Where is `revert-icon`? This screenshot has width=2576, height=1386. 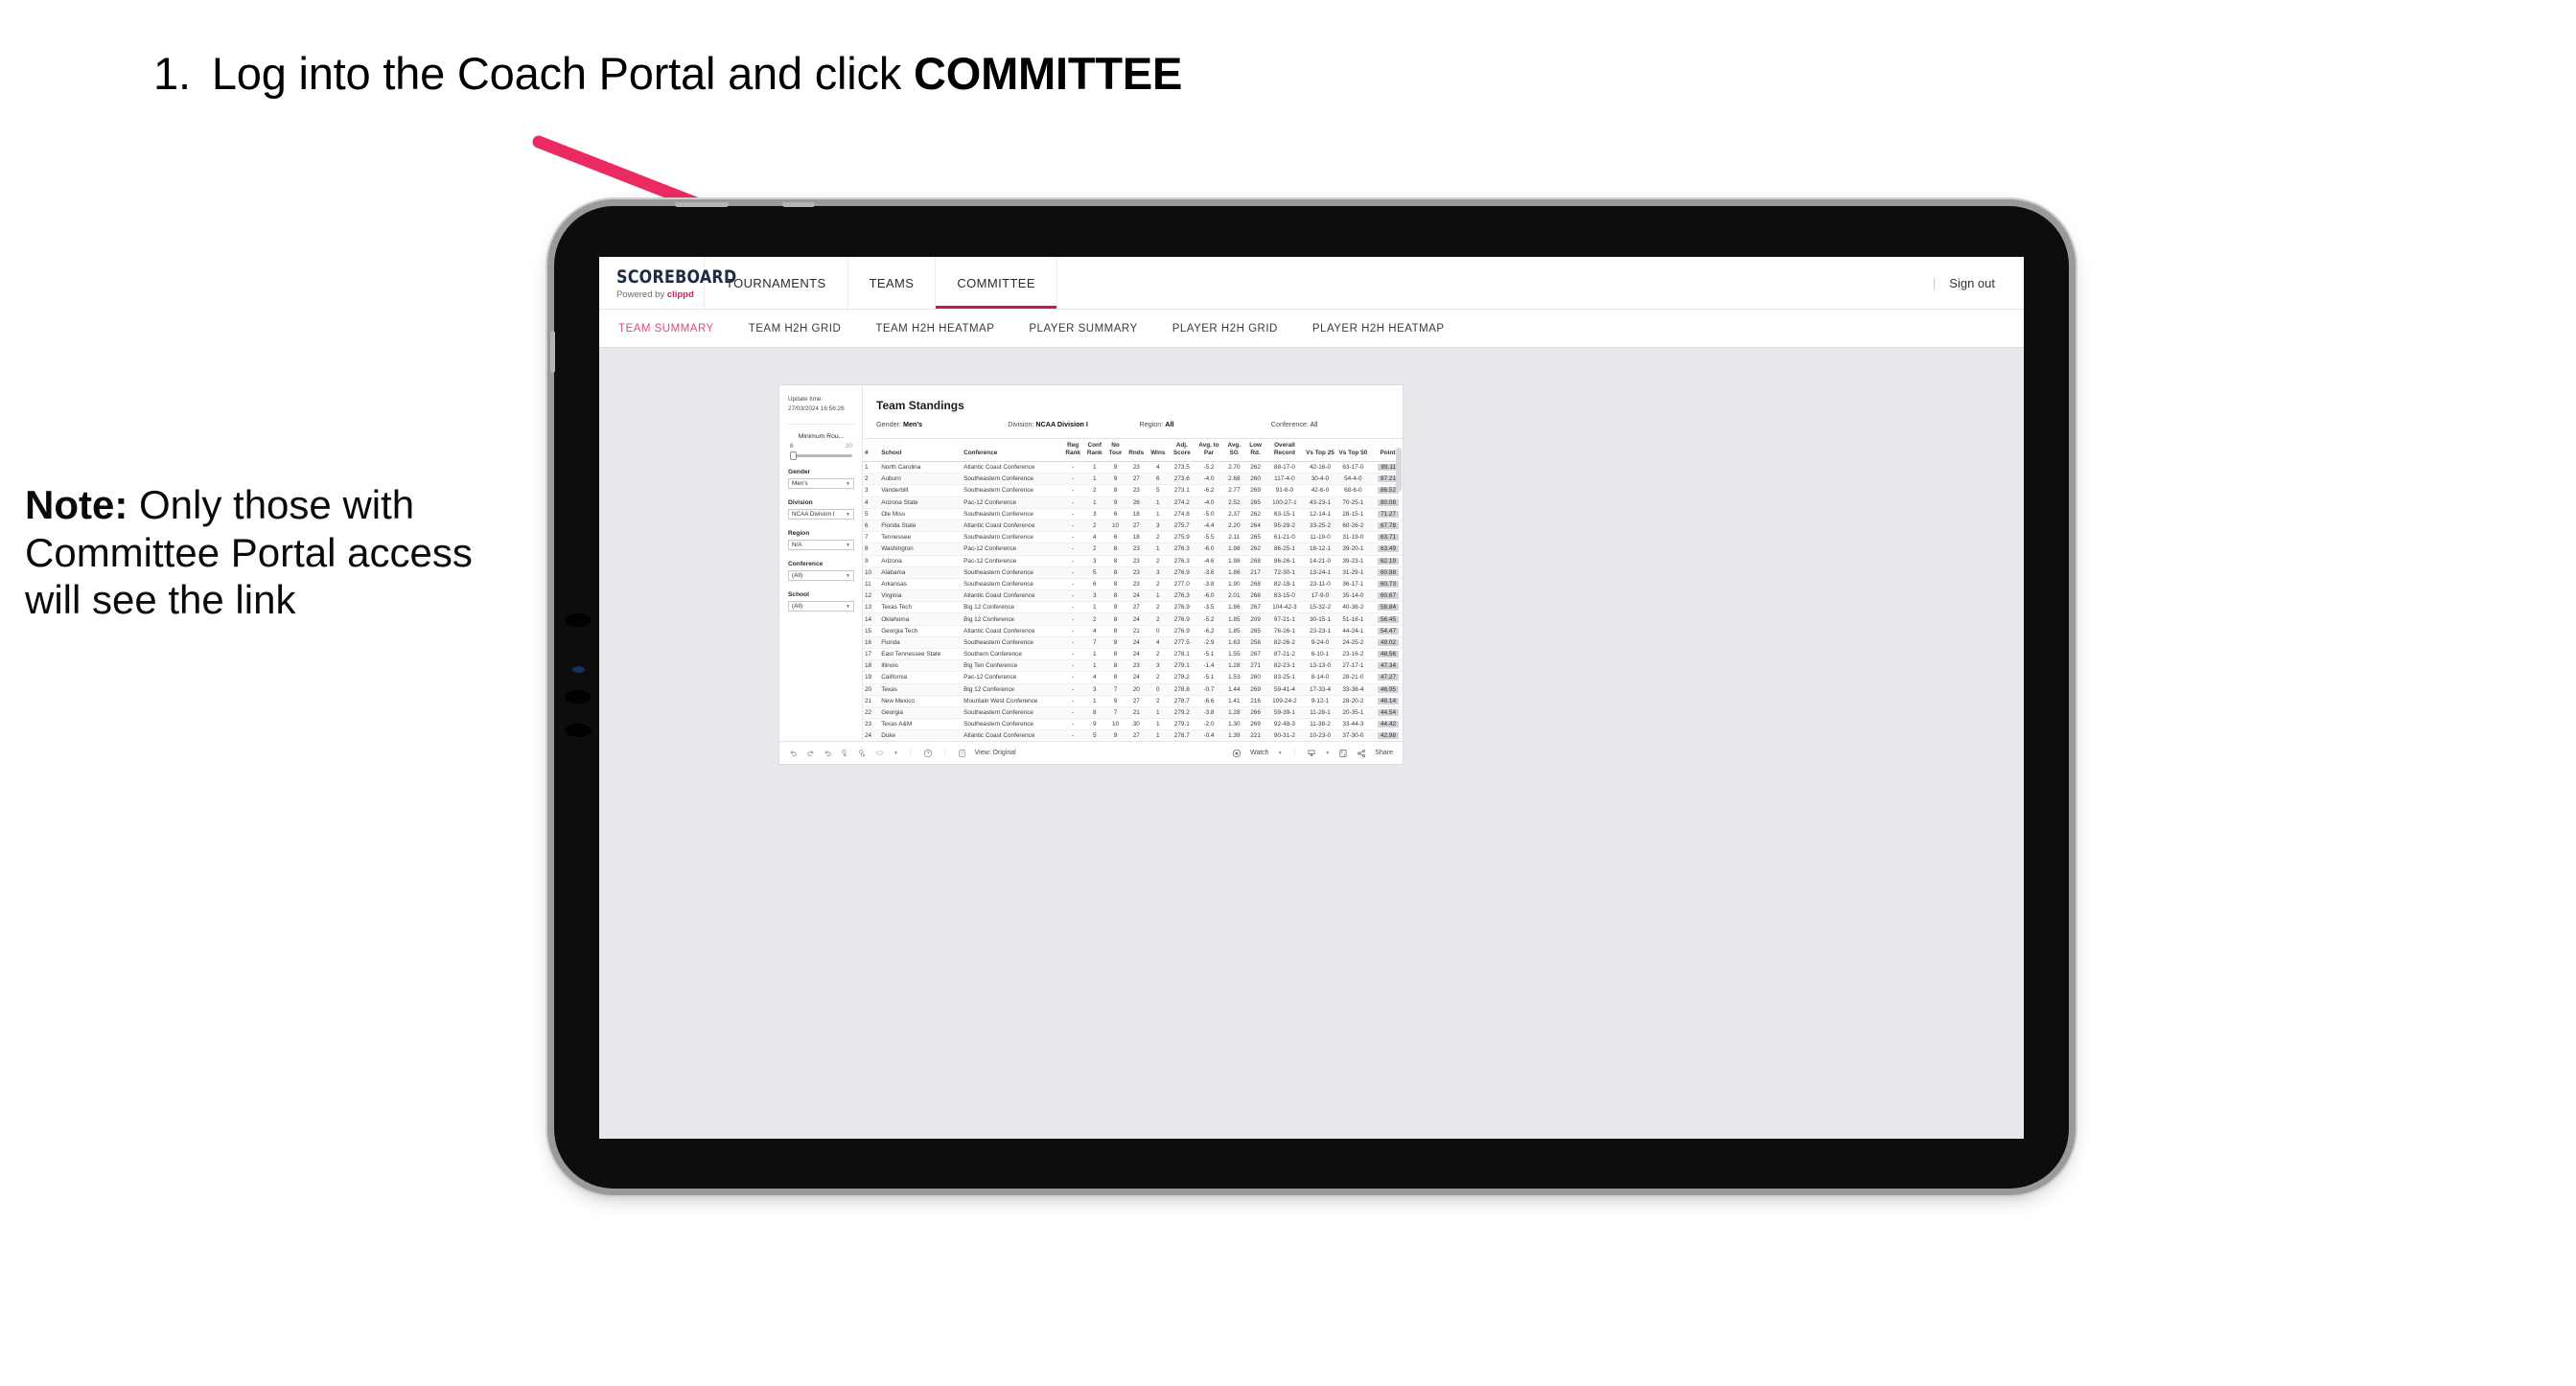 revert-icon is located at coordinates (828, 753).